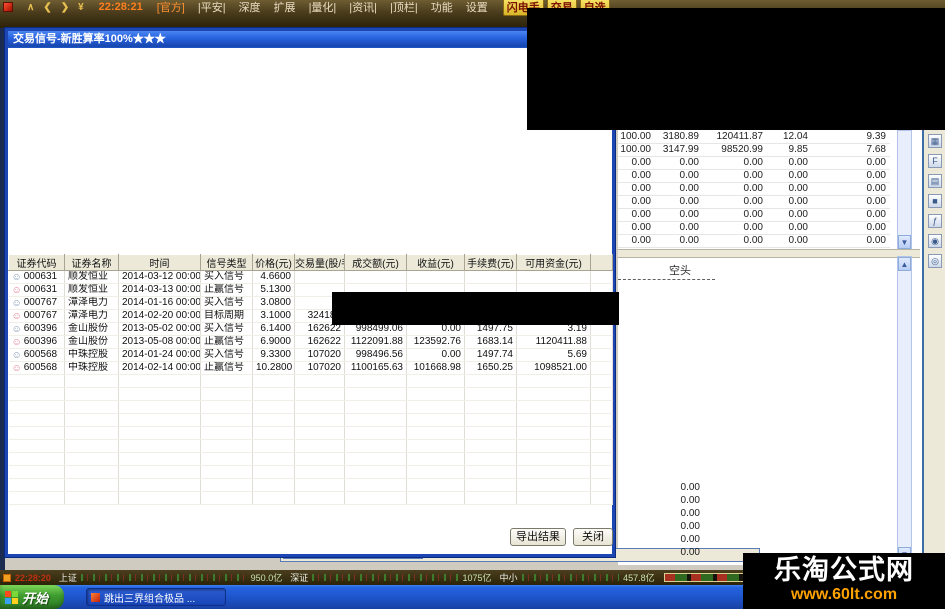  Describe the element at coordinates (273, 262) in the screenshot. I see `column-header: 价格(元)` at that location.